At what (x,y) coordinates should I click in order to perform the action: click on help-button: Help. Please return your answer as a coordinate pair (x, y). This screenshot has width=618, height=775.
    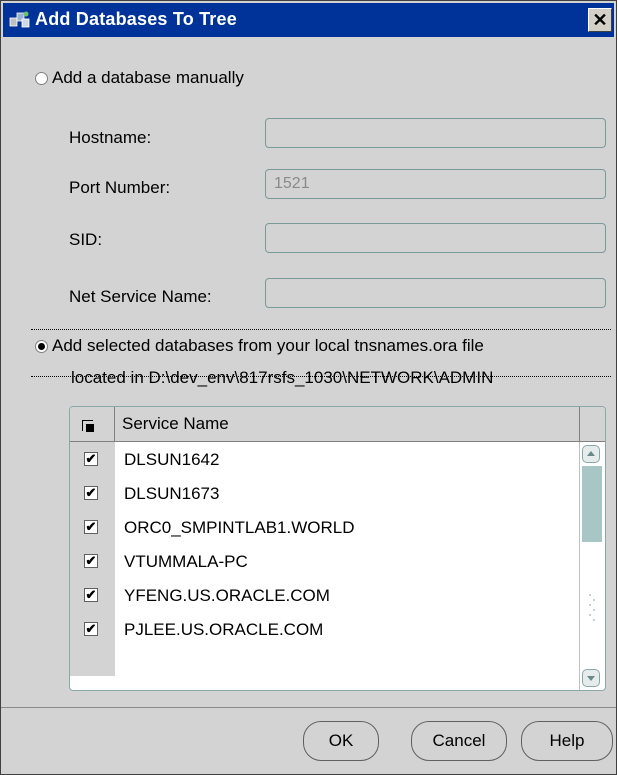
    Looking at the image, I should click on (567, 741).